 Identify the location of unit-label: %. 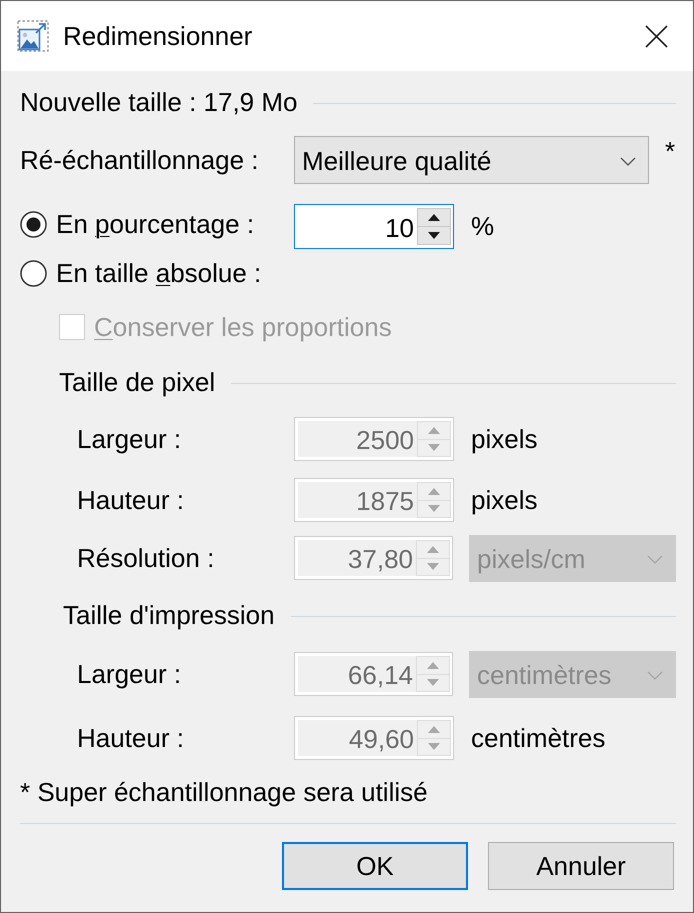
(482, 226).